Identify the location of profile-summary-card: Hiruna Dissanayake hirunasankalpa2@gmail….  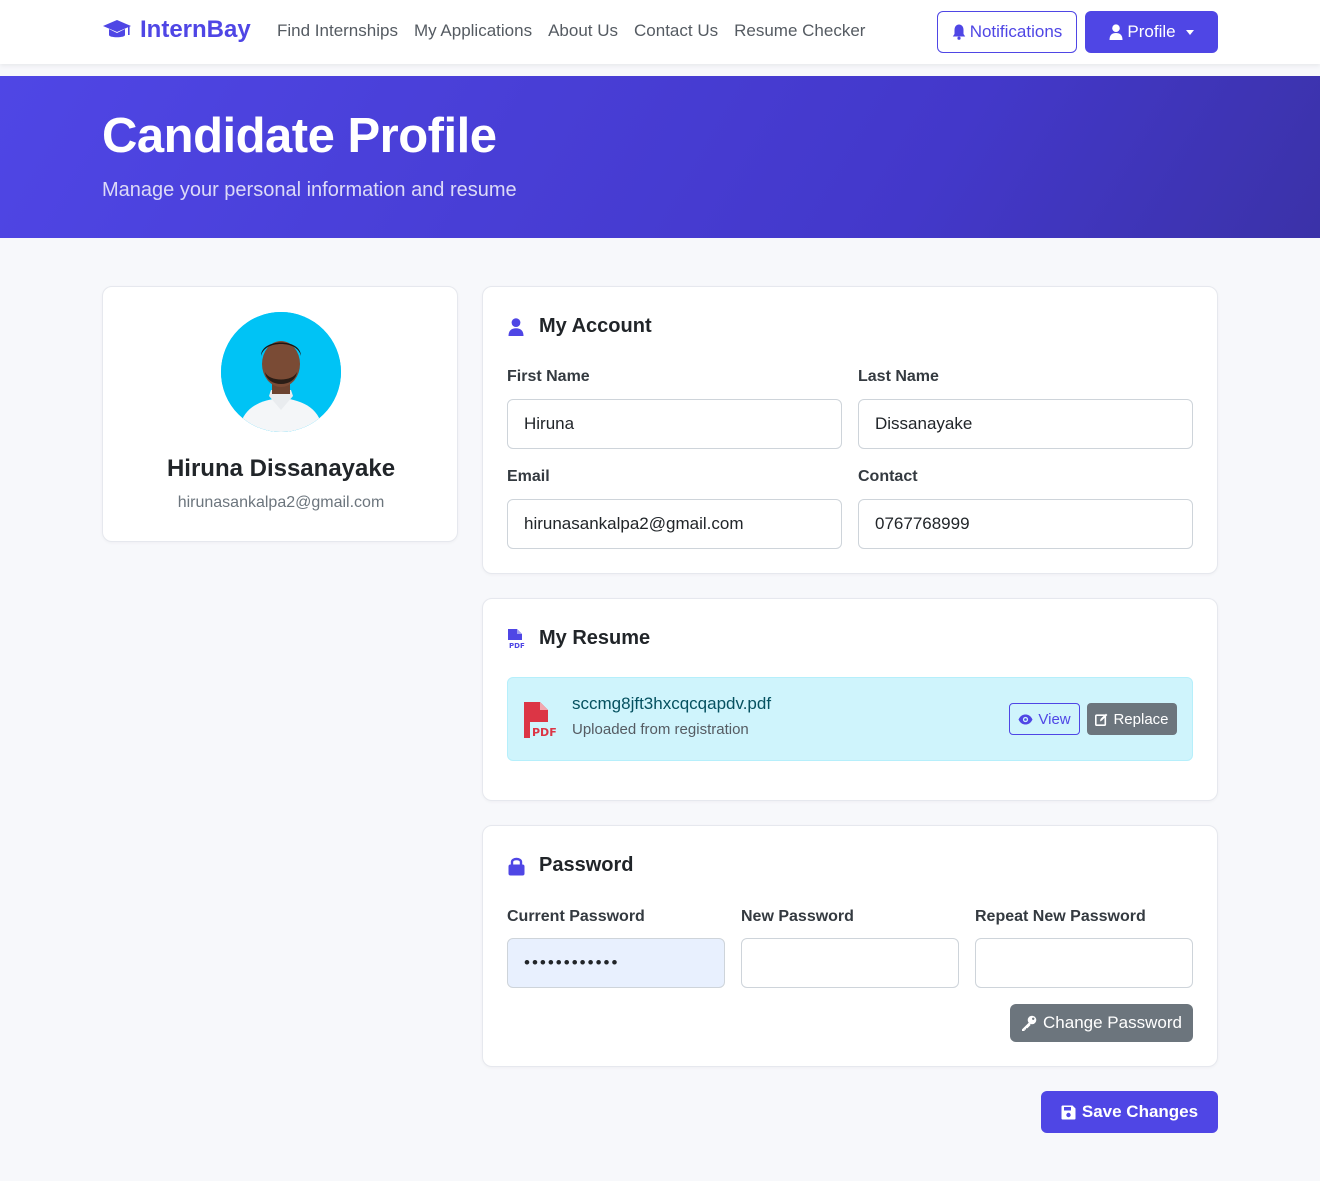
(280, 414).